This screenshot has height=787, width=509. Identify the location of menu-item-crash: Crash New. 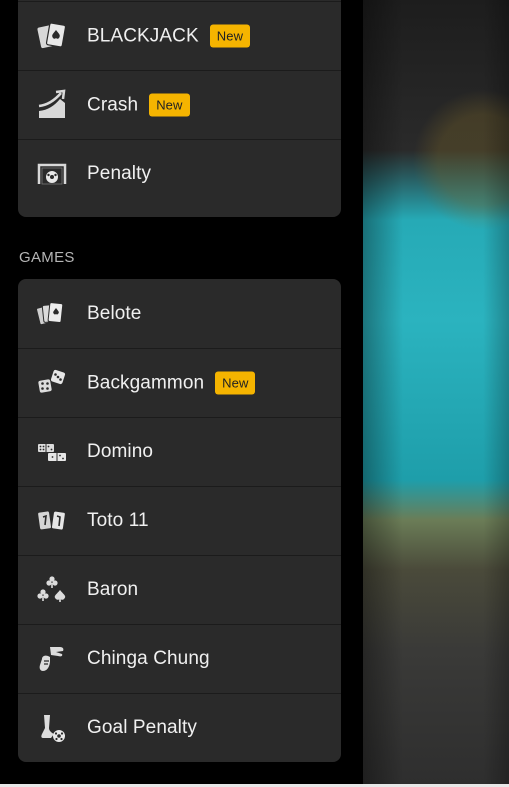
(179, 104).